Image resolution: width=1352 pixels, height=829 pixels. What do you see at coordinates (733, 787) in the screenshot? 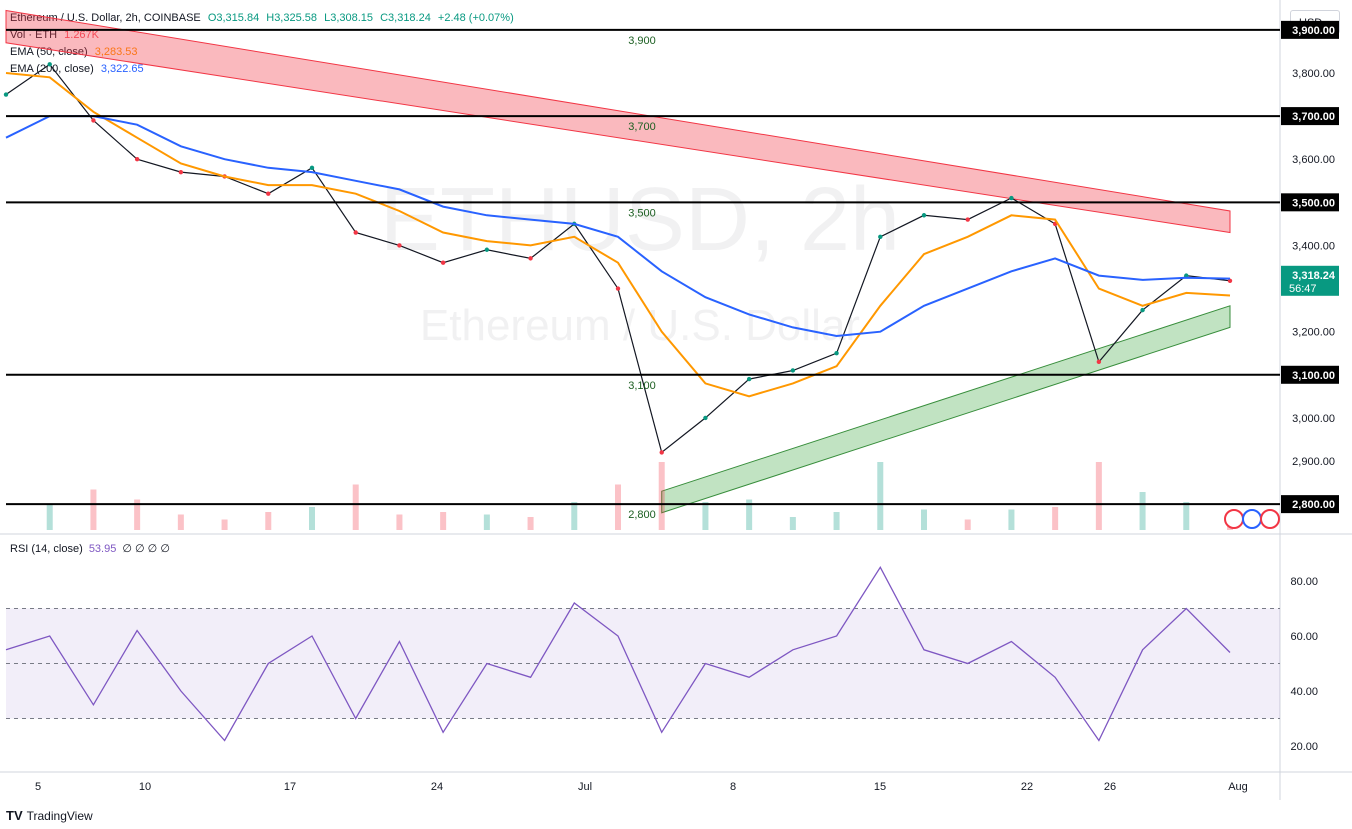
I see `time-tick-label: 8` at bounding box center [733, 787].